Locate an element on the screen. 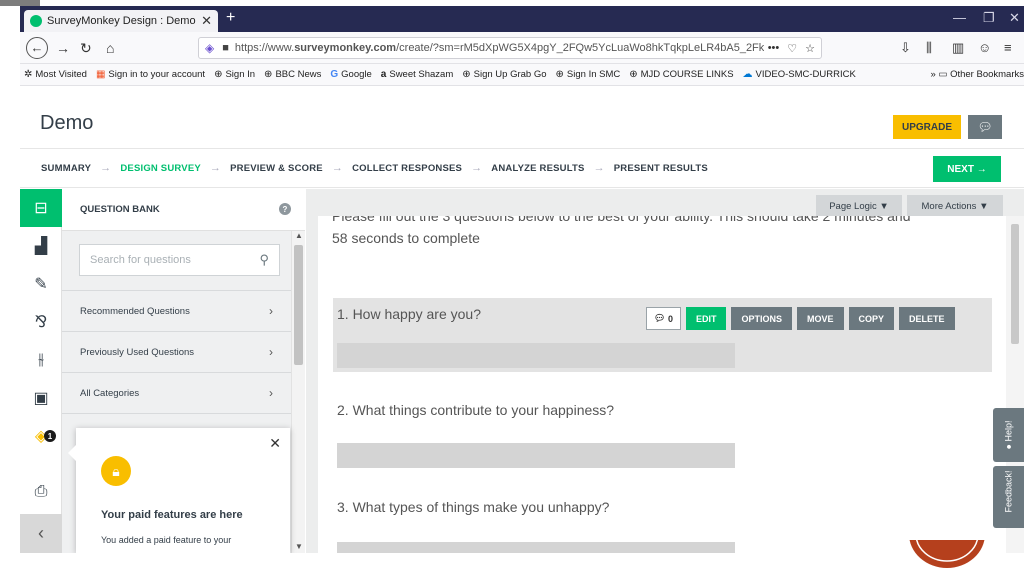  decorative-seal is located at coordinates (947, 560).